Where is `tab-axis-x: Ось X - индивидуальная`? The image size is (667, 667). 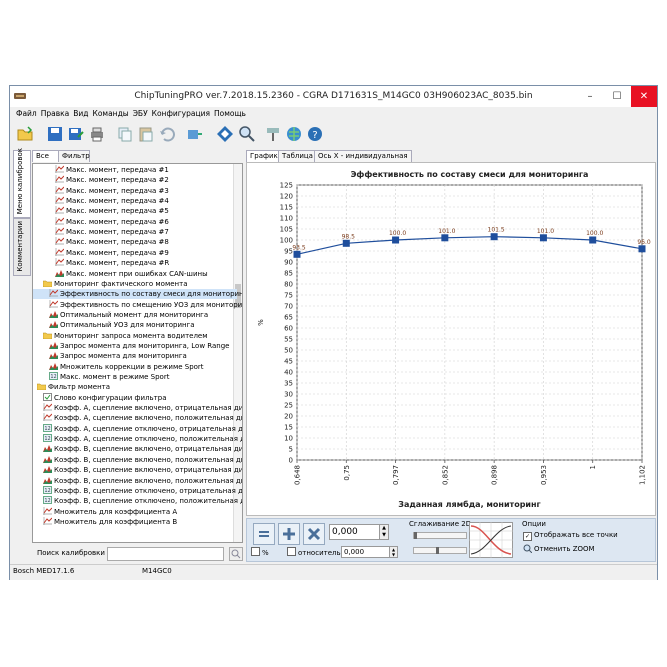 tab-axis-x: Ось X - индивидуальная is located at coordinates (363, 156).